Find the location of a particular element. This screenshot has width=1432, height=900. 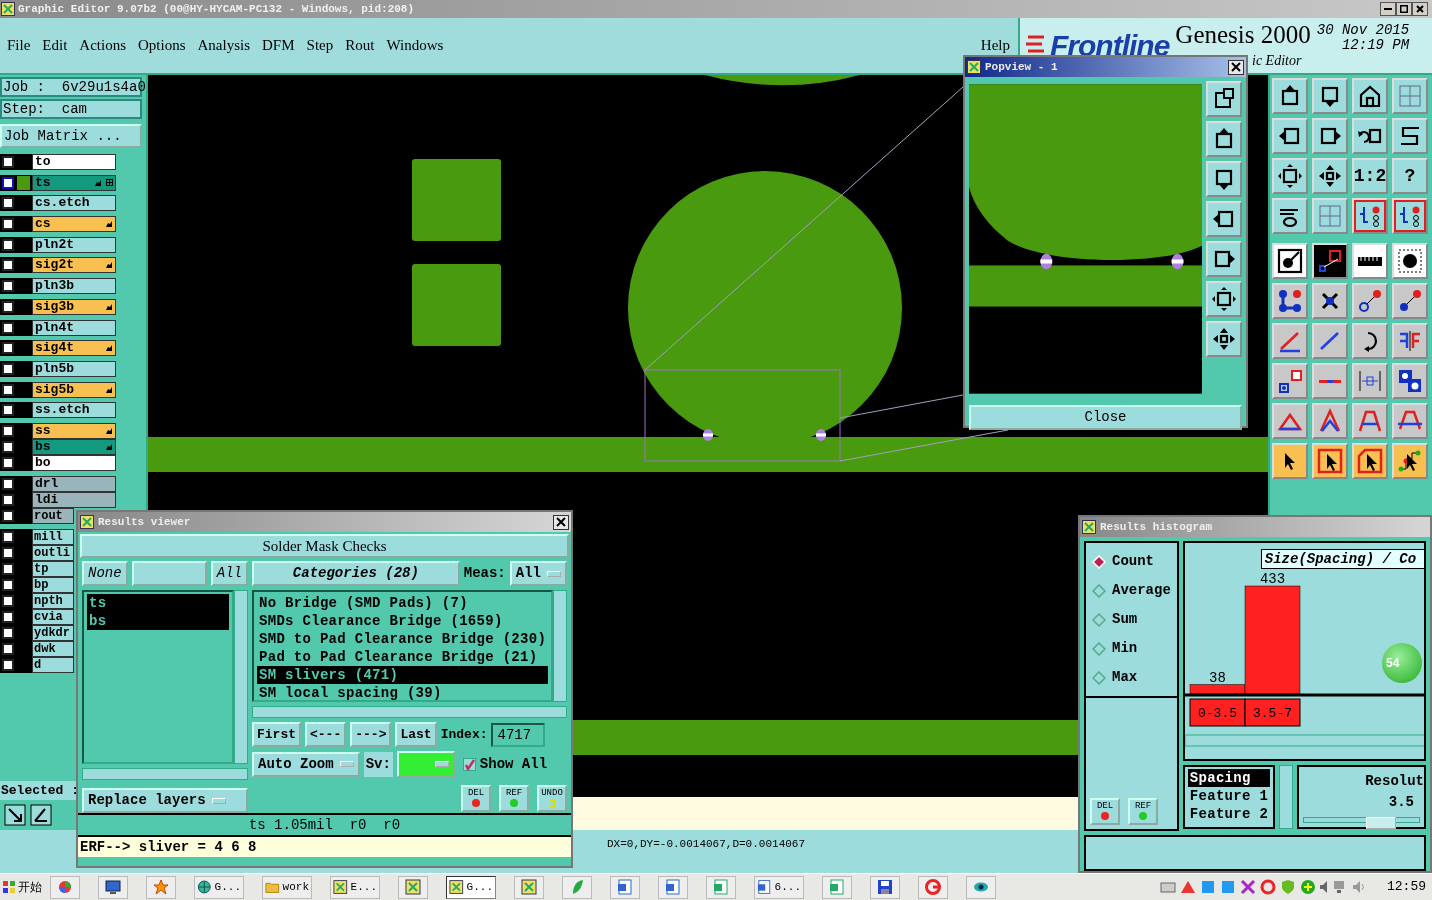

auto-zoom-dropdown: Auto Zoom is located at coordinates (306, 764).